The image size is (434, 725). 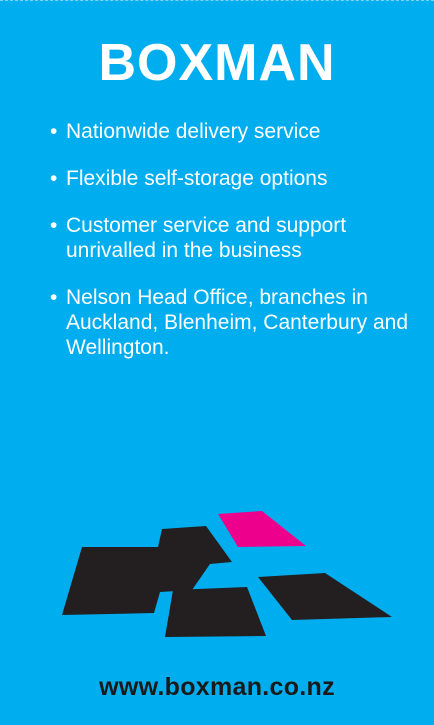 What do you see at coordinates (325, 596) in the screenshot?
I see `logo-tile-right` at bounding box center [325, 596].